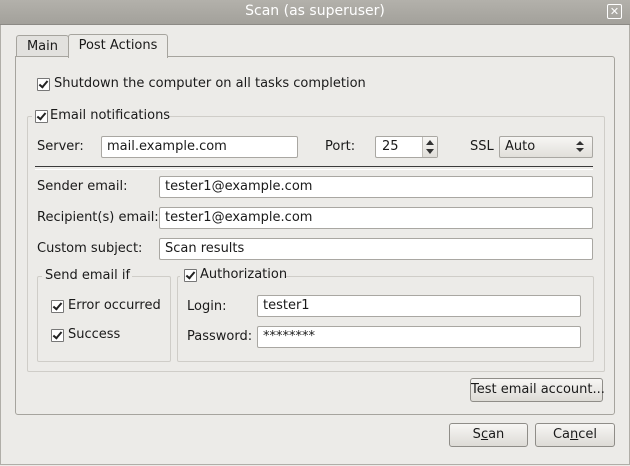 This screenshot has width=630, height=466. Describe the element at coordinates (110, 115) in the screenshot. I see `email-notifications-label: Email notifications` at that location.